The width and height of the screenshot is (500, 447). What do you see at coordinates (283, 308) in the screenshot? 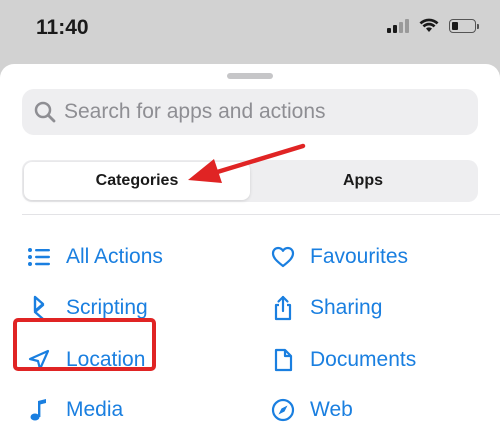
I see `share-icon` at bounding box center [283, 308].